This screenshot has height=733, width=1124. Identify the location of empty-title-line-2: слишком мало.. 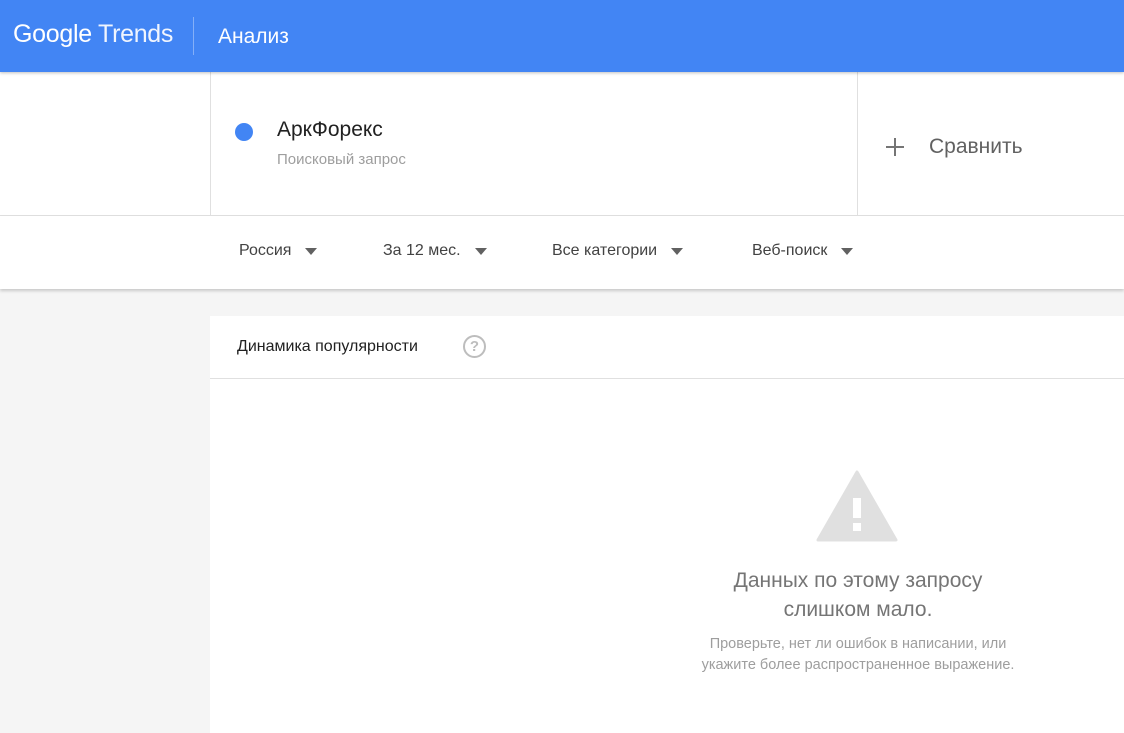
(858, 609).